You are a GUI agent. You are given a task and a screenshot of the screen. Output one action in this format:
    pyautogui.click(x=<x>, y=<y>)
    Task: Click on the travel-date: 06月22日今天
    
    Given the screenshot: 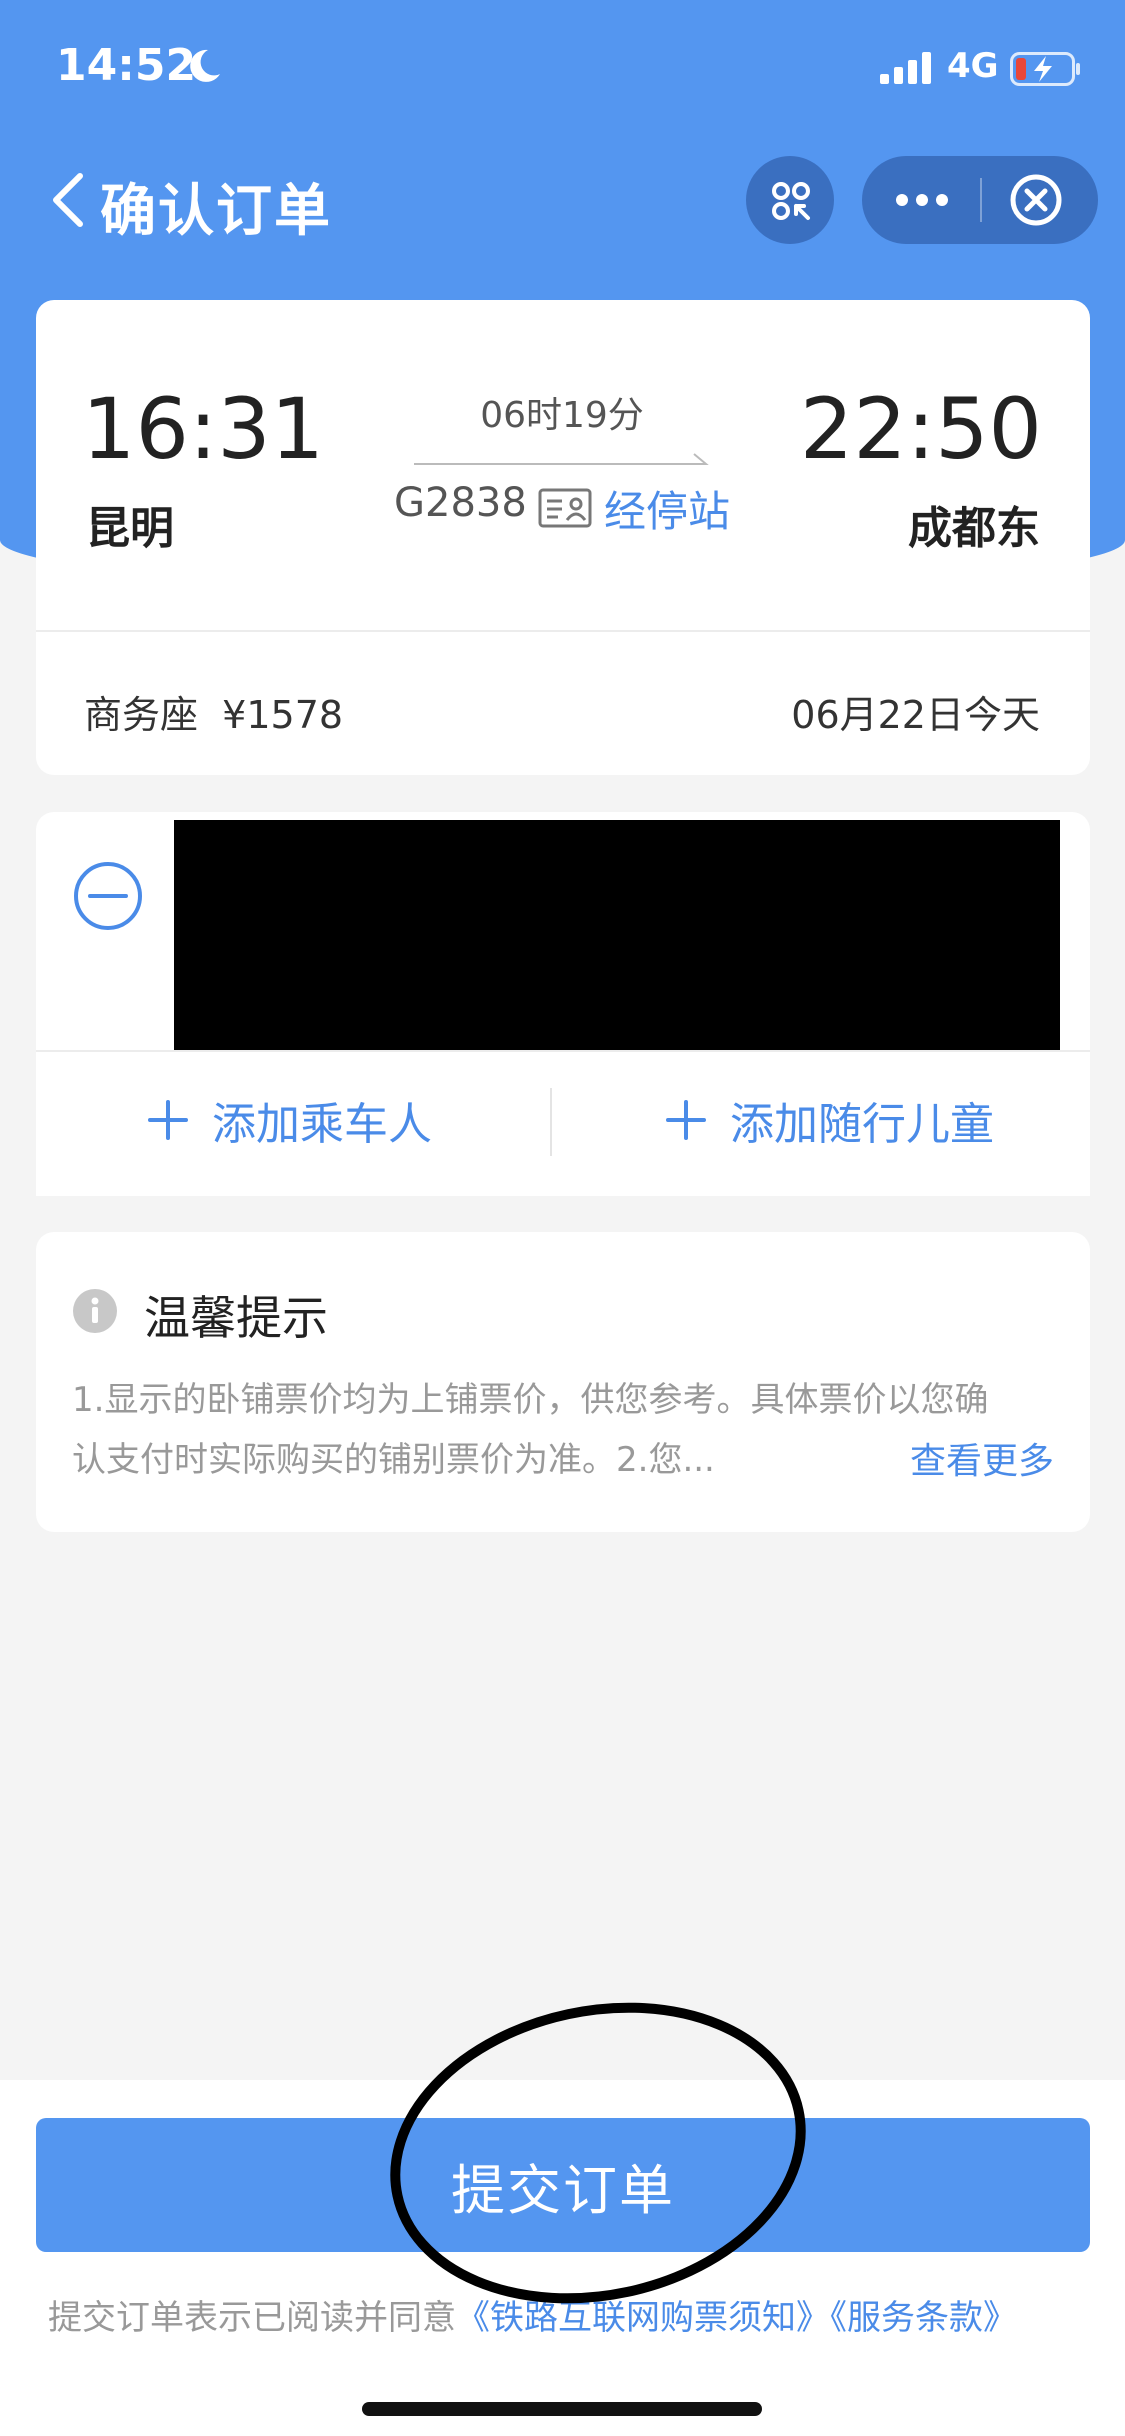 What is the action you would take?
    pyautogui.click(x=915, y=715)
    